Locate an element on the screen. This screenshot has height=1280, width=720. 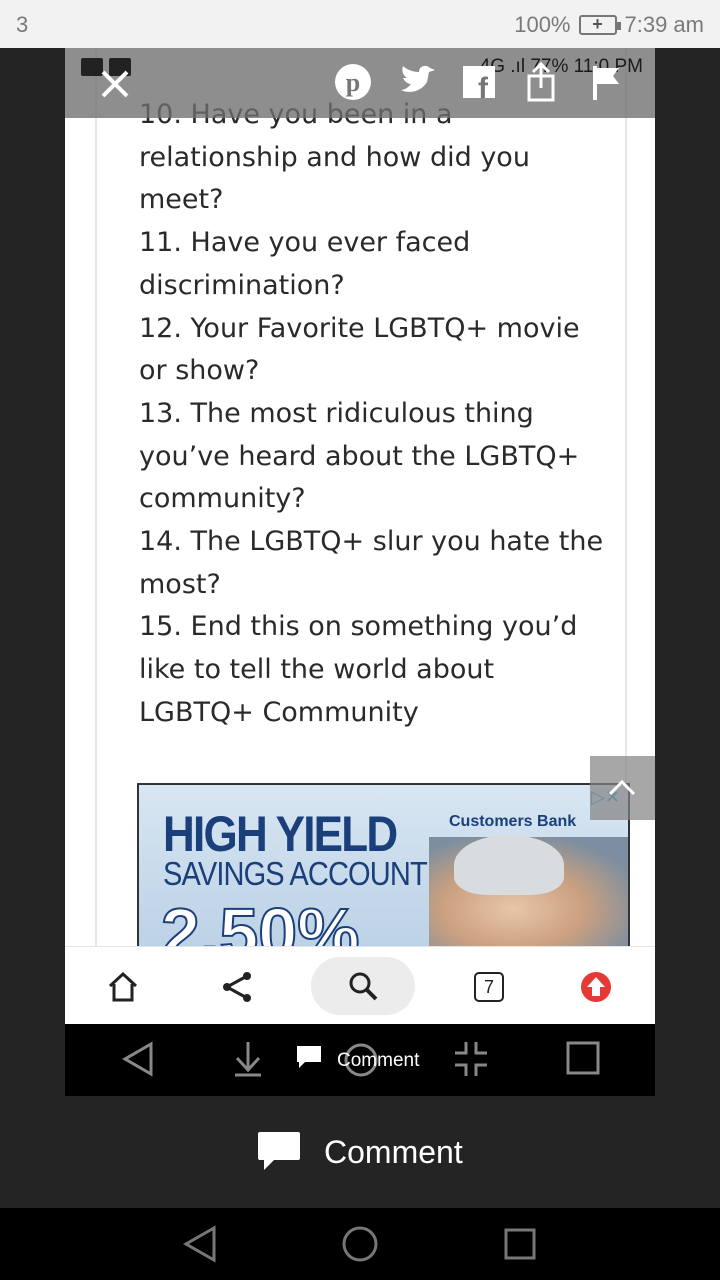
embedded-nav-bar: Comment is located at coordinates (360, 1060).